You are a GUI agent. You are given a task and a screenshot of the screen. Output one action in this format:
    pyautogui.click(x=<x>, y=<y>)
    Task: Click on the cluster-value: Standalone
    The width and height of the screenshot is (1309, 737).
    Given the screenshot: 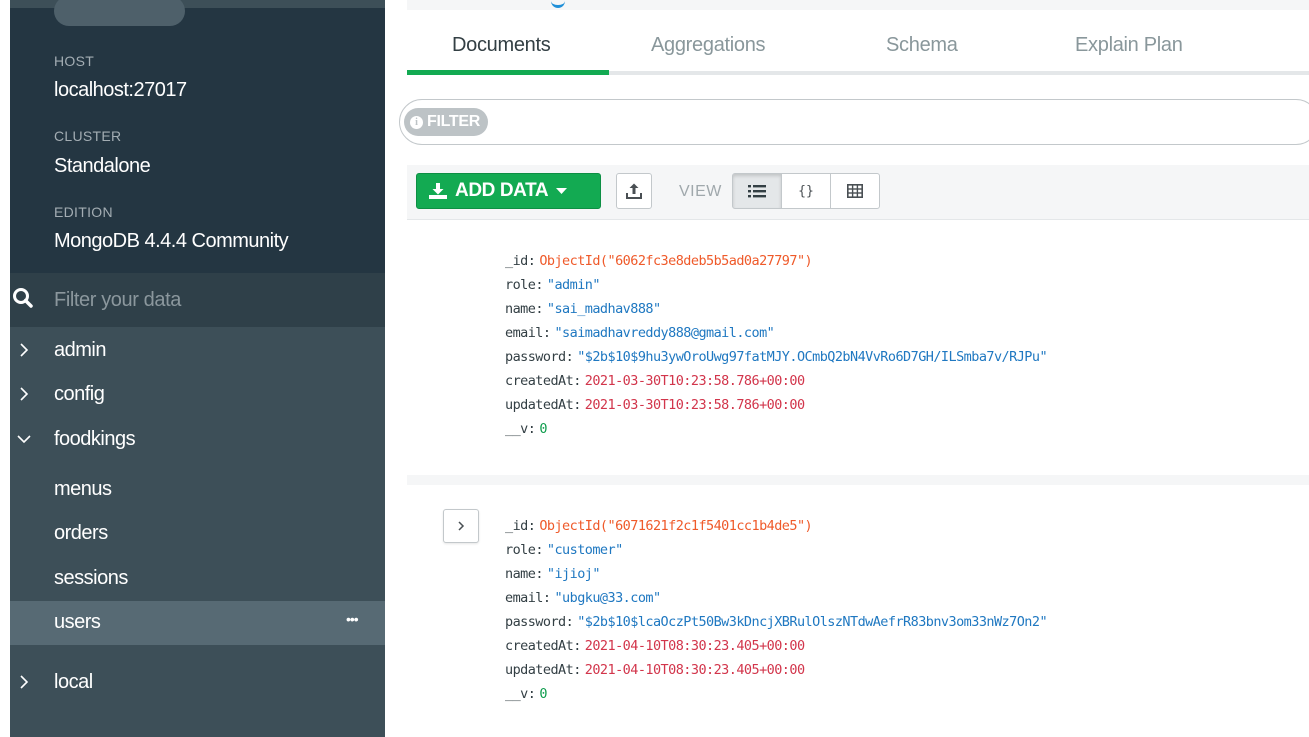 What is the action you would take?
    pyautogui.click(x=102, y=166)
    